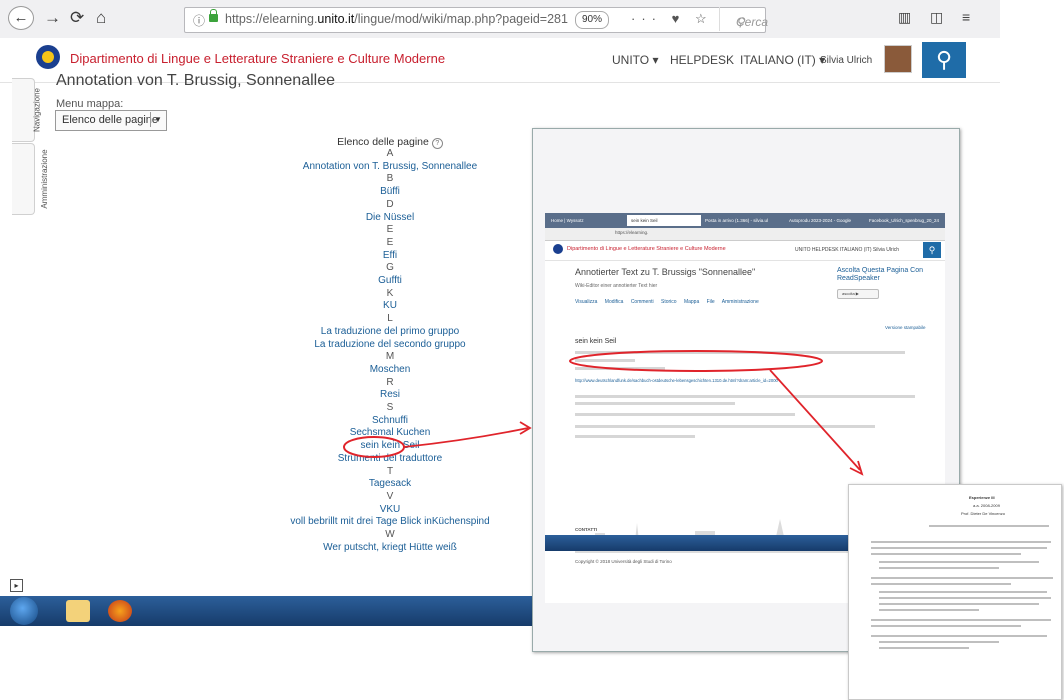 Image resolution: width=1064 pixels, height=700 pixels. What do you see at coordinates (21, 18) in the screenshot?
I see `back-button: ←` at bounding box center [21, 18].